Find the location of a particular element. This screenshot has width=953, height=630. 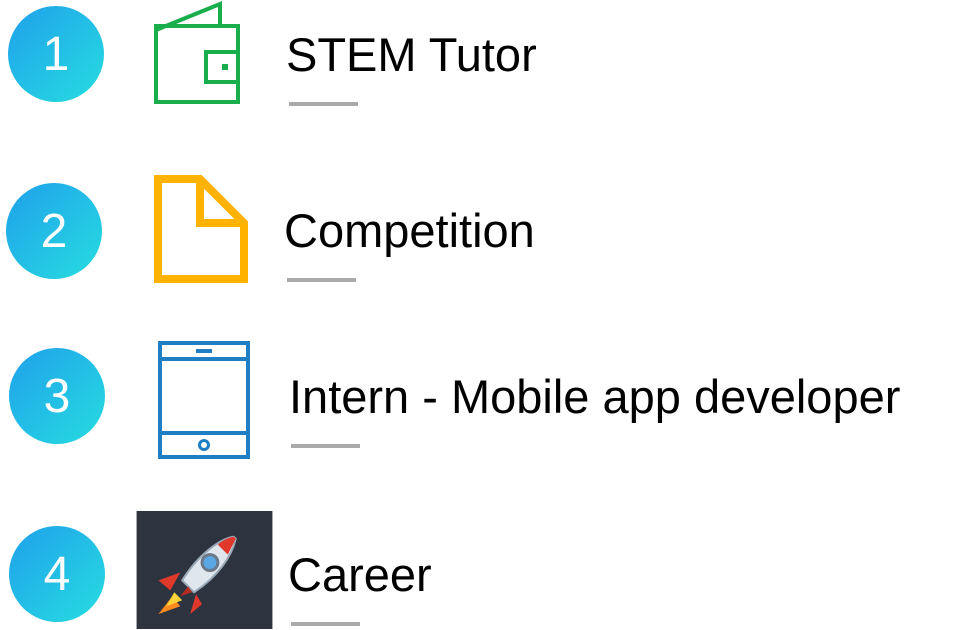

number-text: 1 is located at coordinates (56, 54).